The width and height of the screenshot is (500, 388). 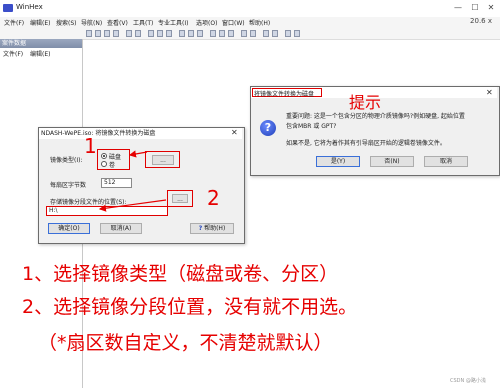 I want to click on arrow-to-segment-input, so click(x=132, y=205).